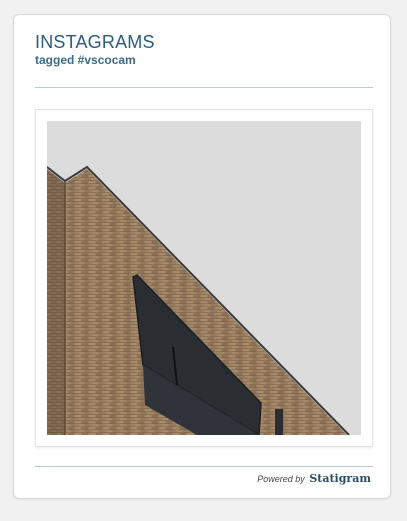  I want to click on header-divider, so click(204, 87).